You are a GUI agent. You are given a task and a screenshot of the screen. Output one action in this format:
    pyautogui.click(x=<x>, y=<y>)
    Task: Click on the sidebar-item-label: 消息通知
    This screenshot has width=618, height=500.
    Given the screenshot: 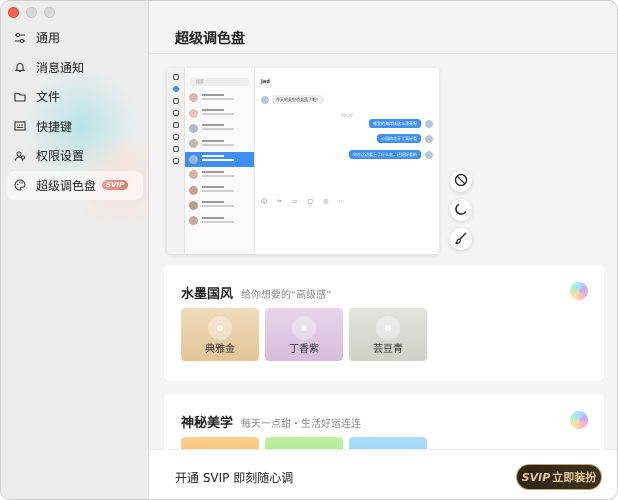 What is the action you would take?
    pyautogui.click(x=60, y=67)
    